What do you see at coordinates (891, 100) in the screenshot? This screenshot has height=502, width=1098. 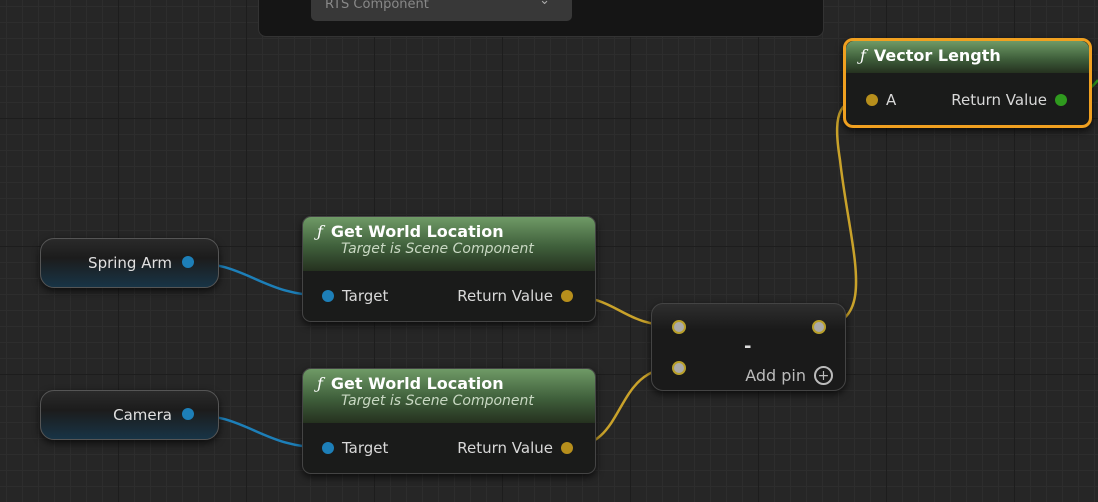 I see `pin-label: A` at bounding box center [891, 100].